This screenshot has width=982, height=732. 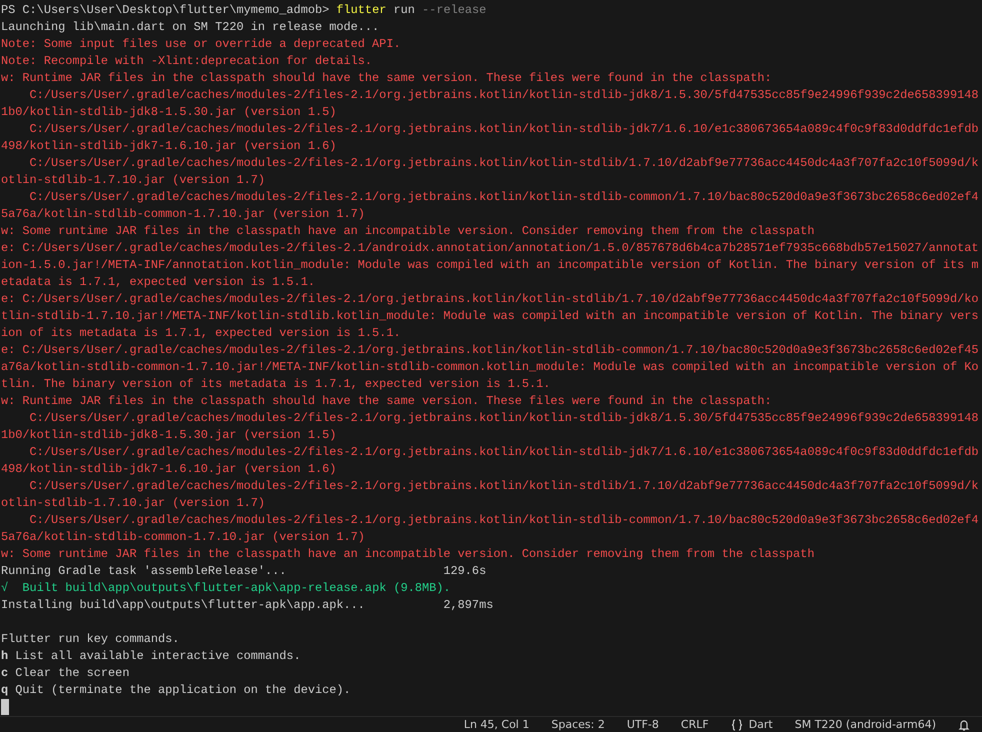 I want to click on error-line: e: C:/Users/User/.gradle/caches/modules-2/files-2.1/org.jetbrains.kotlin/kotlin-stdlib-common/1.7.10/bac80c520d0a9e3f3673bc2658c6ed02ef45, so click(x=490, y=350).